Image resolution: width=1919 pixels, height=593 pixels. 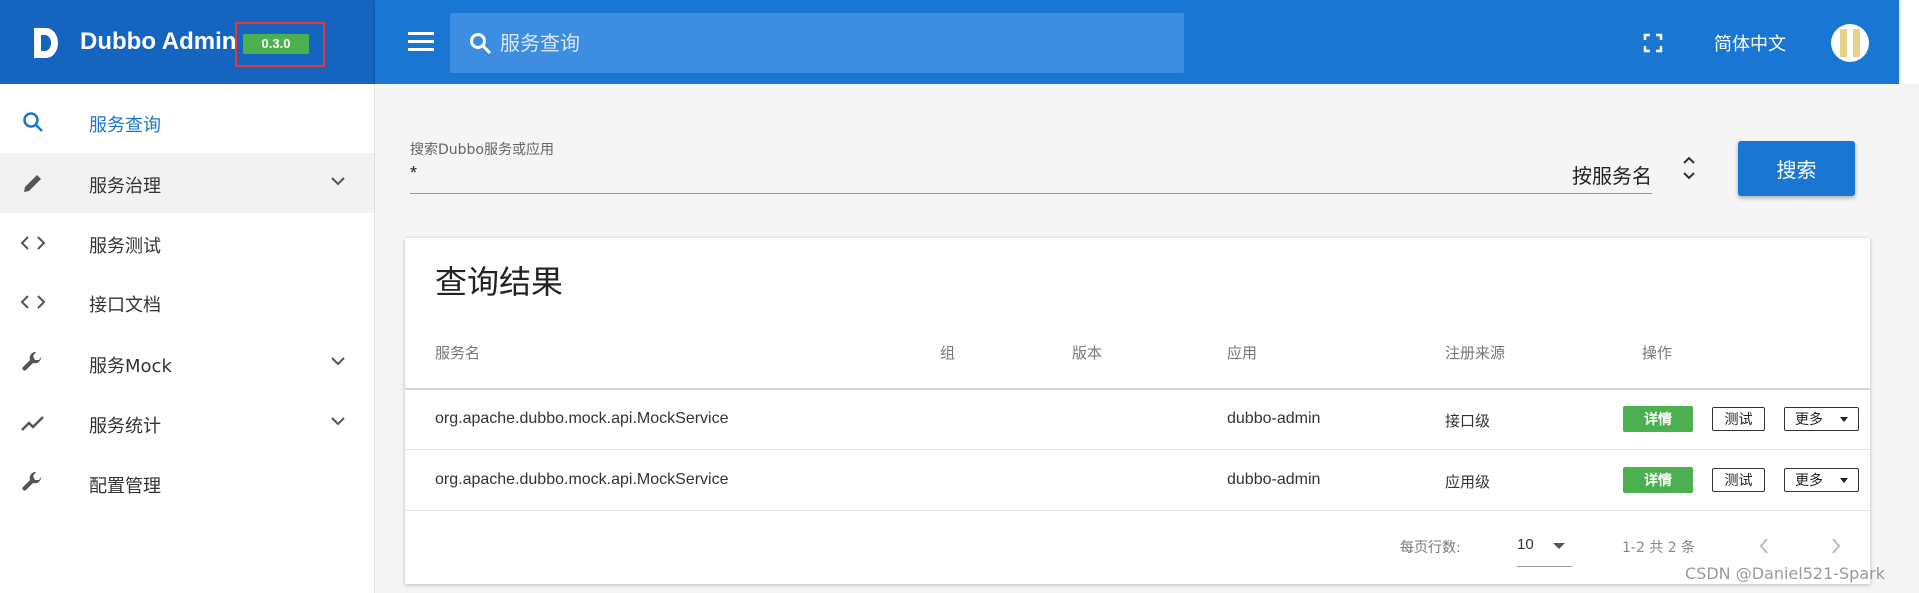 I want to click on search-button: 搜索, so click(x=1796, y=168).